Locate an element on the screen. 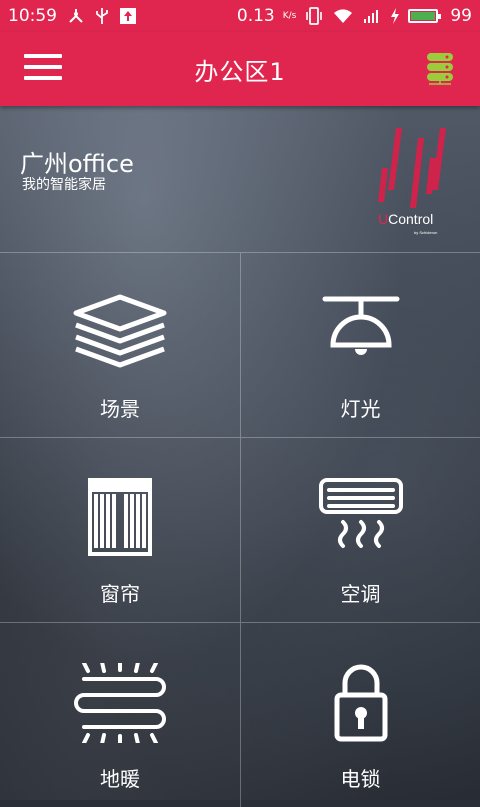 This screenshot has width=480, height=807. tile-lighting: 灯光 is located at coordinates (360, 344).